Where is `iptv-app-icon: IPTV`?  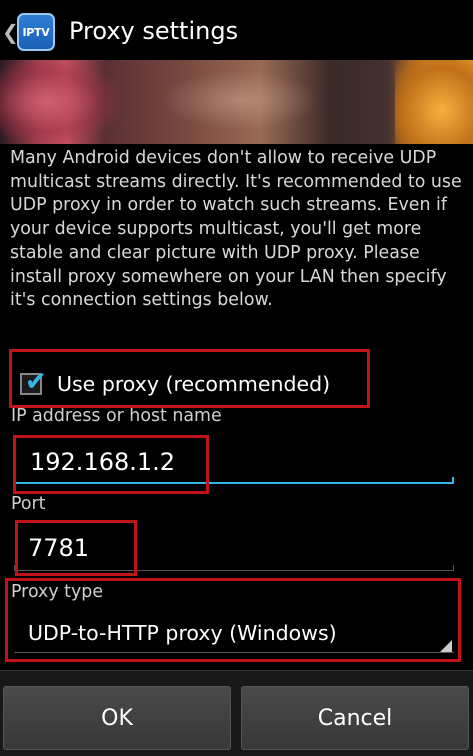 iptv-app-icon: IPTV is located at coordinates (36, 32).